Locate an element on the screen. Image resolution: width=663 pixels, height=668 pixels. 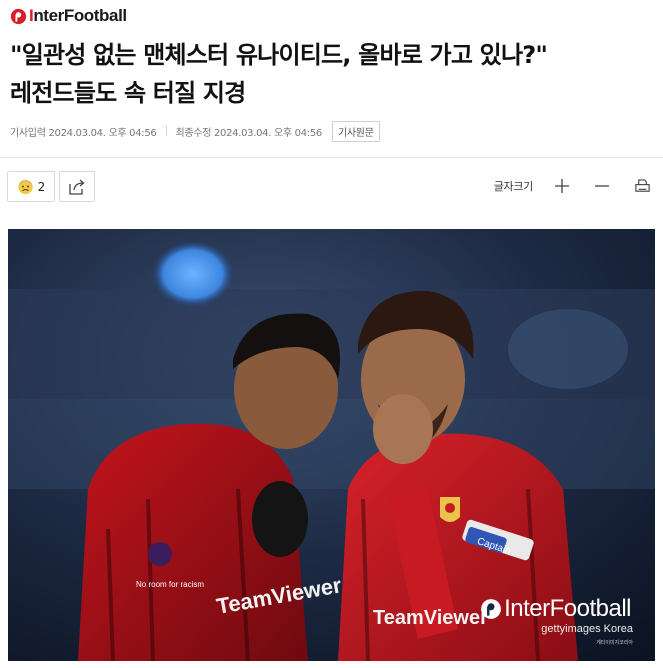
original-article-link: 기사원문 is located at coordinates (356, 131).